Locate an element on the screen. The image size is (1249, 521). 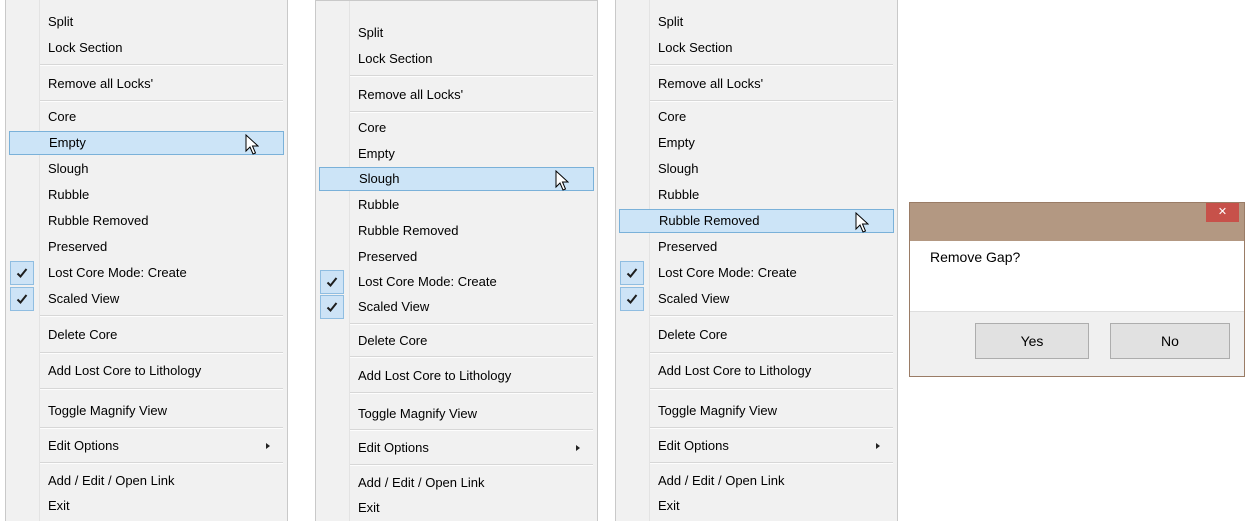
dialog-title-bar: ✕ is located at coordinates (1077, 222).